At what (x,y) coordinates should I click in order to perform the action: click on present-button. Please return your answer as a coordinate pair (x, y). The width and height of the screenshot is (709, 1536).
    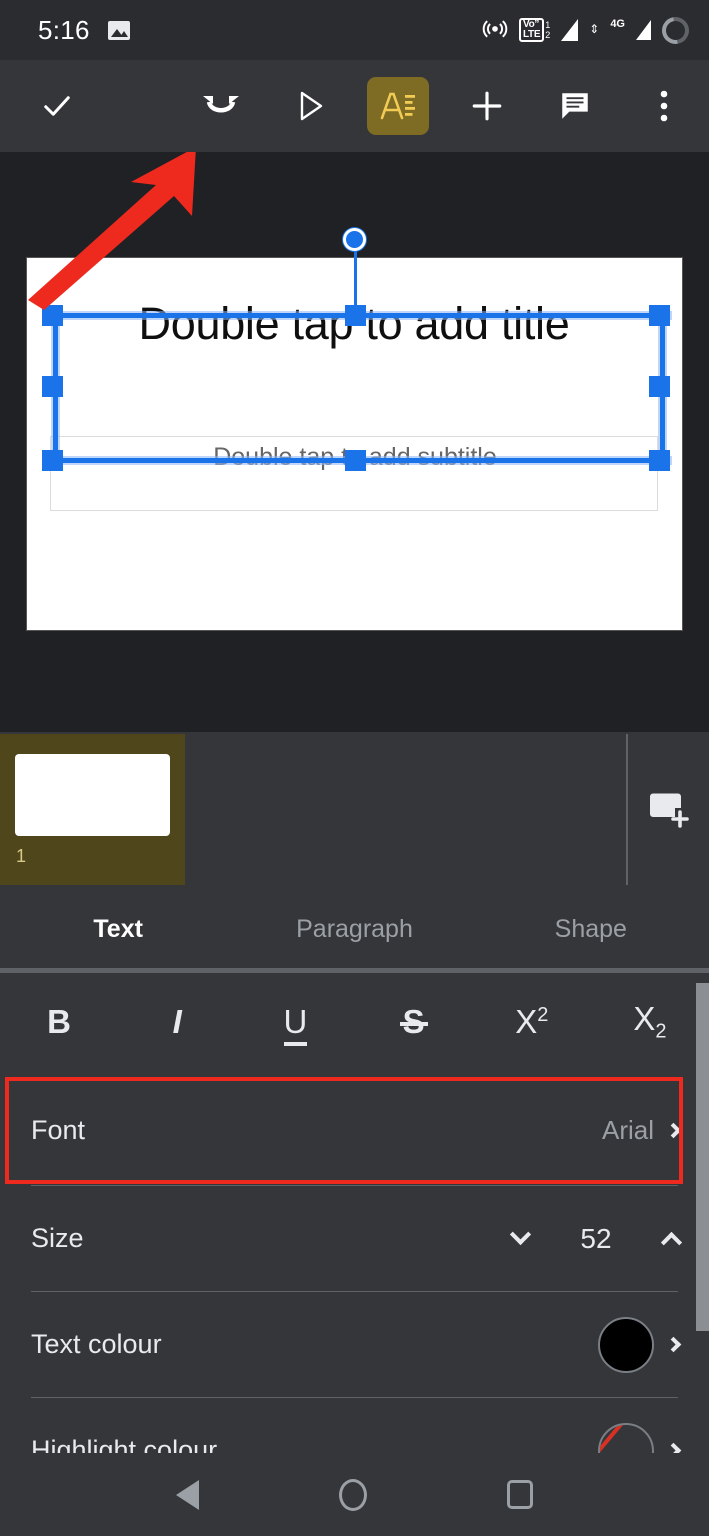
    Looking at the image, I should click on (311, 106).